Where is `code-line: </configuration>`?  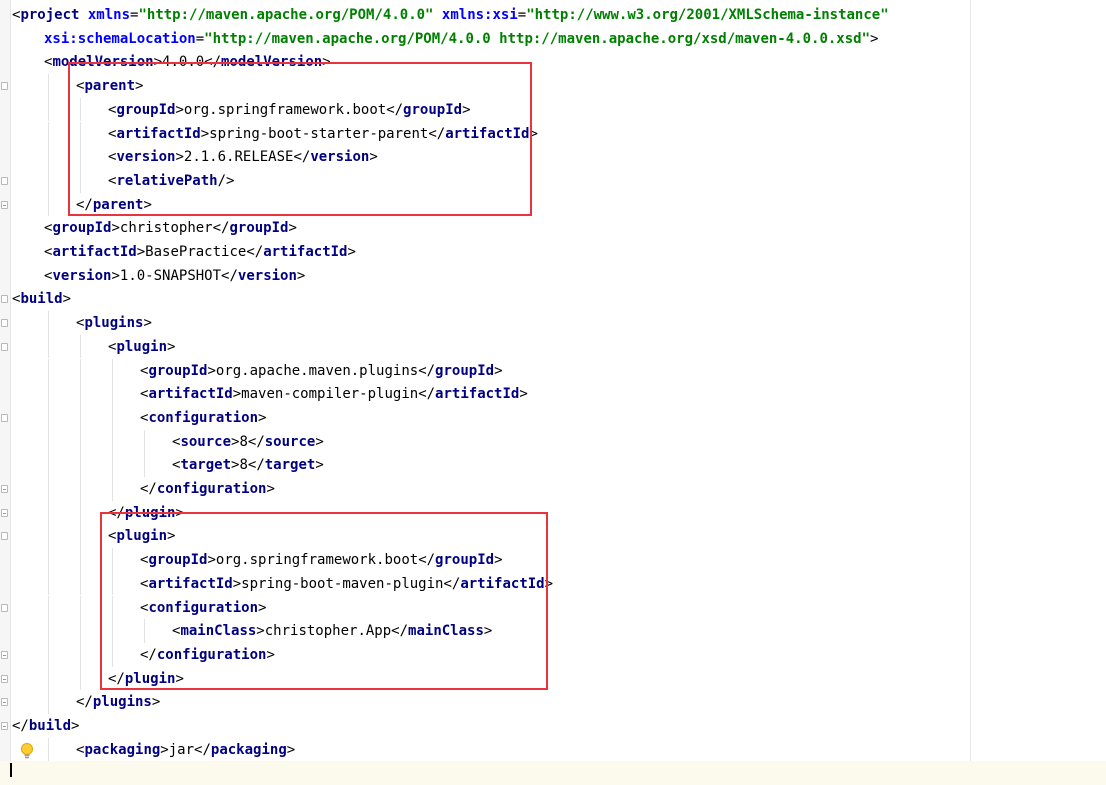
code-line: </configuration> is located at coordinates (207, 489).